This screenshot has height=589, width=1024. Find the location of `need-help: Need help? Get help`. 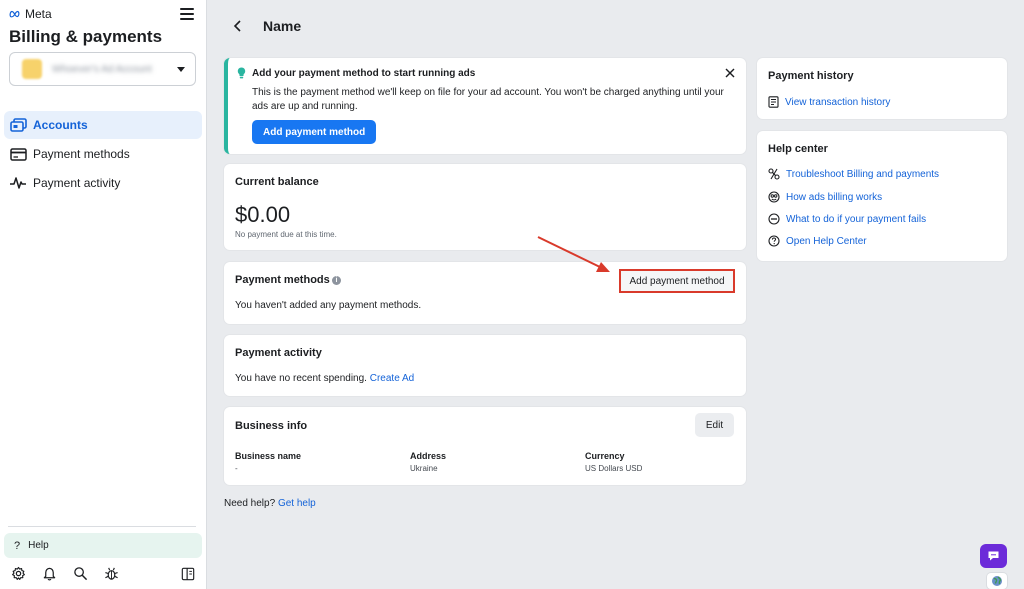

need-help: Need help? Get help is located at coordinates (270, 503).